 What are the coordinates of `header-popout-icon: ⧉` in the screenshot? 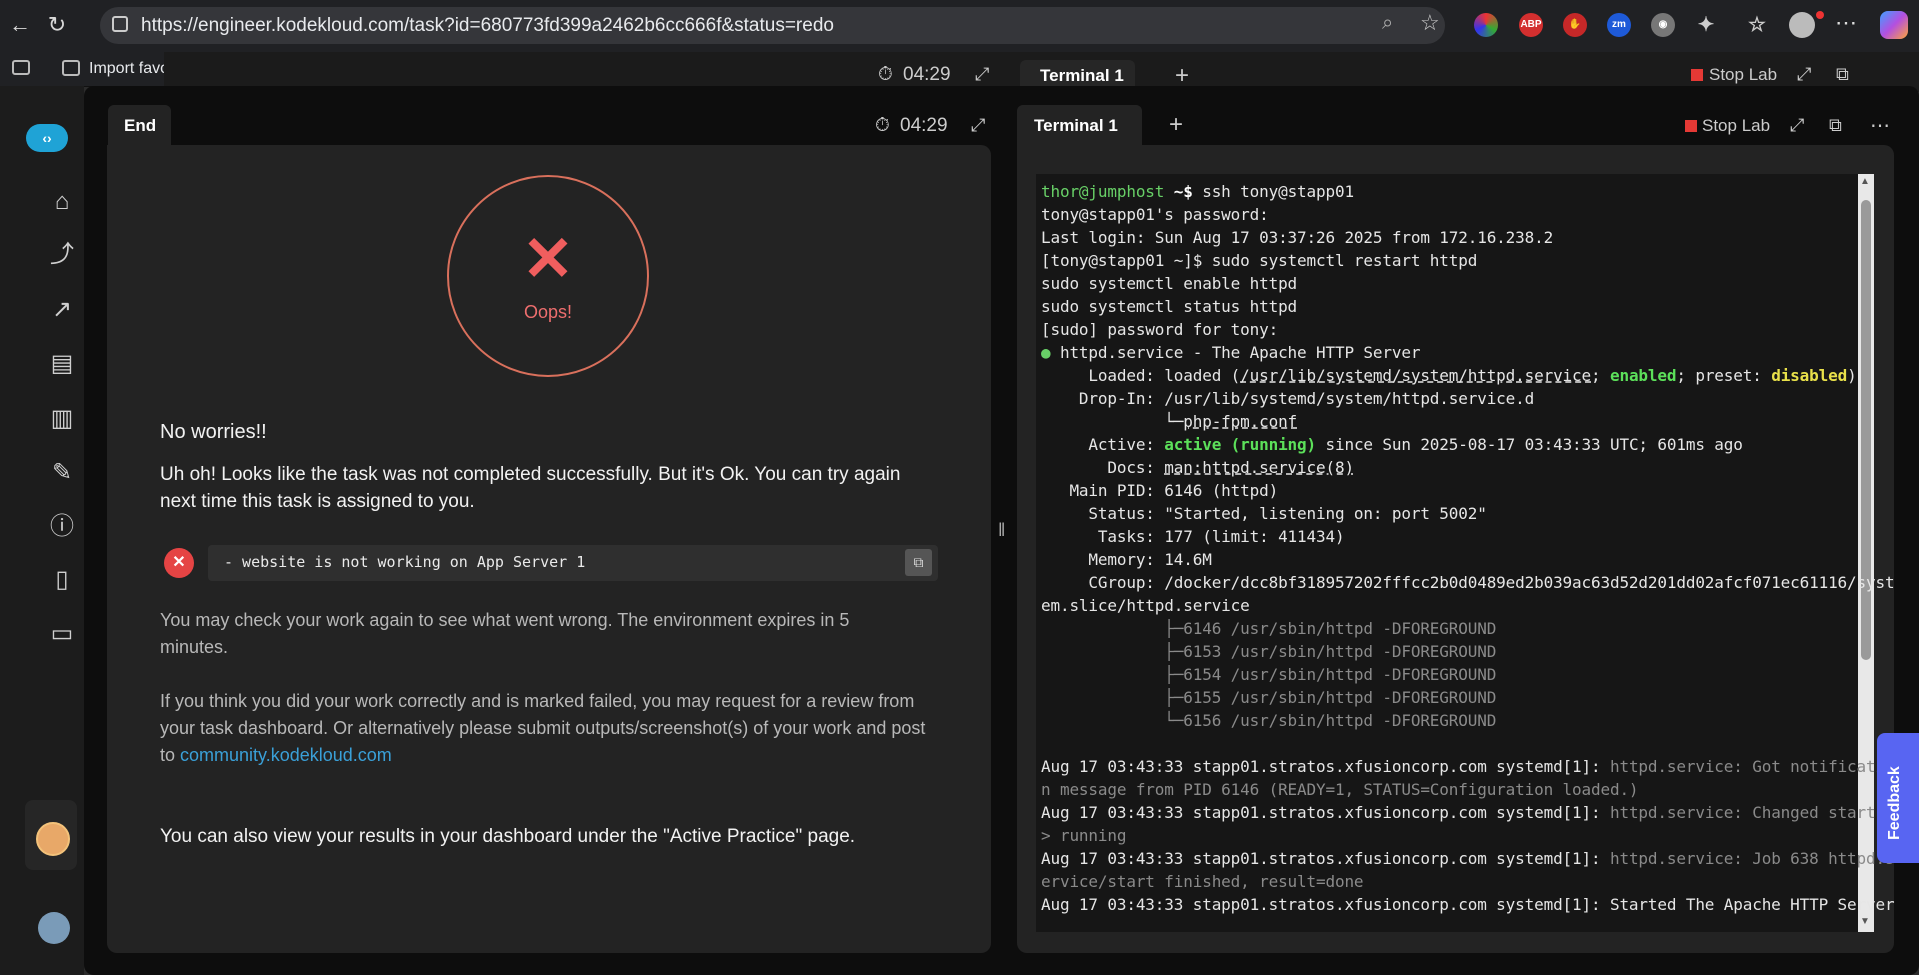 It's located at (1842, 74).